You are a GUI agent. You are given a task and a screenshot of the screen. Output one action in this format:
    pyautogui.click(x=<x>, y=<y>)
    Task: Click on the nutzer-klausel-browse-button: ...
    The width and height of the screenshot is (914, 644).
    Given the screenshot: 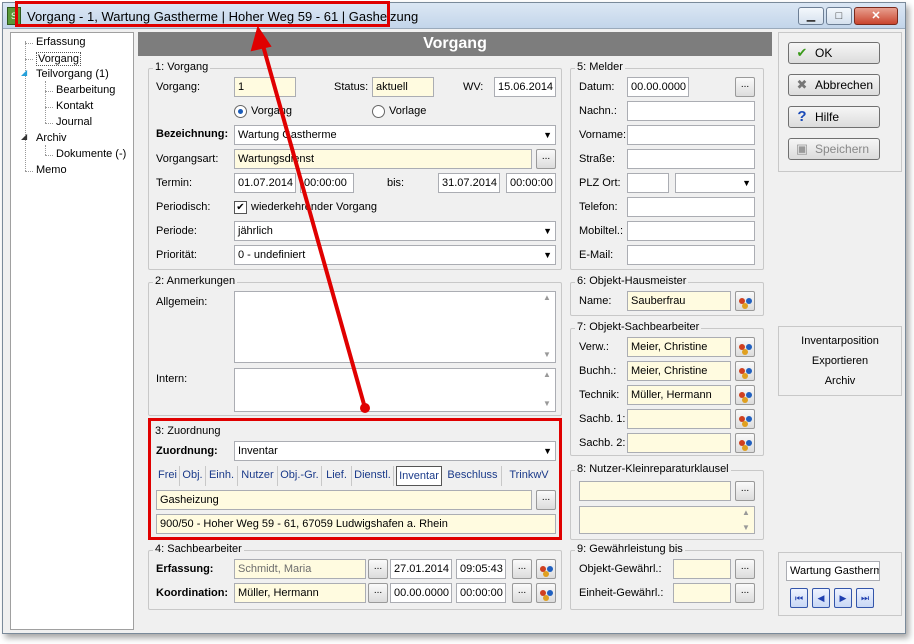 What is the action you would take?
    pyautogui.click(x=745, y=491)
    